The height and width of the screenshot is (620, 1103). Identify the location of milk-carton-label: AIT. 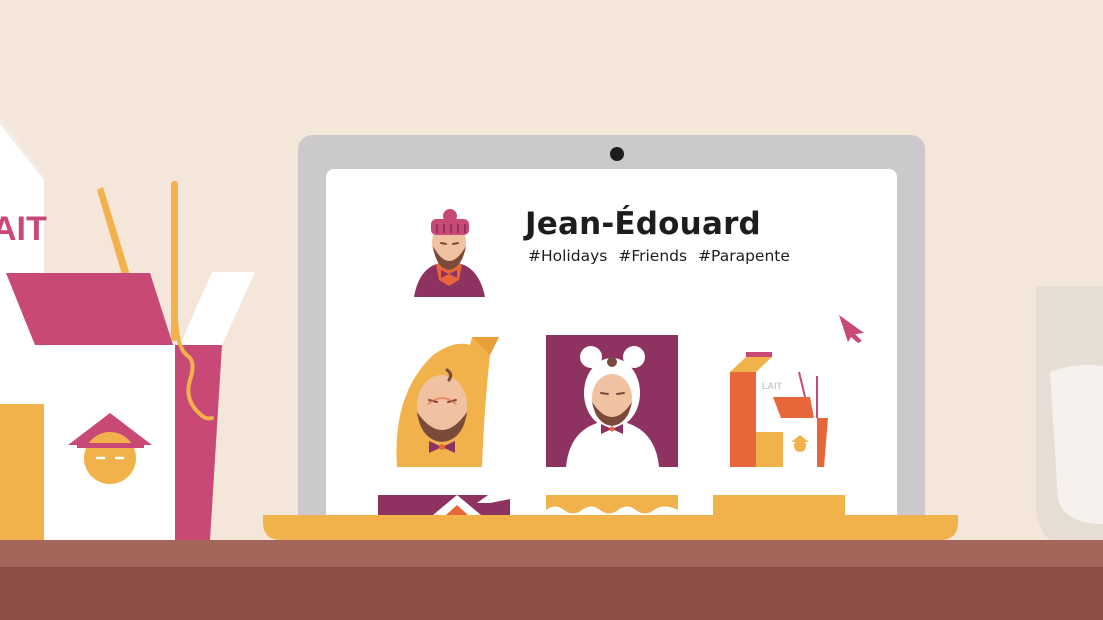
(23, 229).